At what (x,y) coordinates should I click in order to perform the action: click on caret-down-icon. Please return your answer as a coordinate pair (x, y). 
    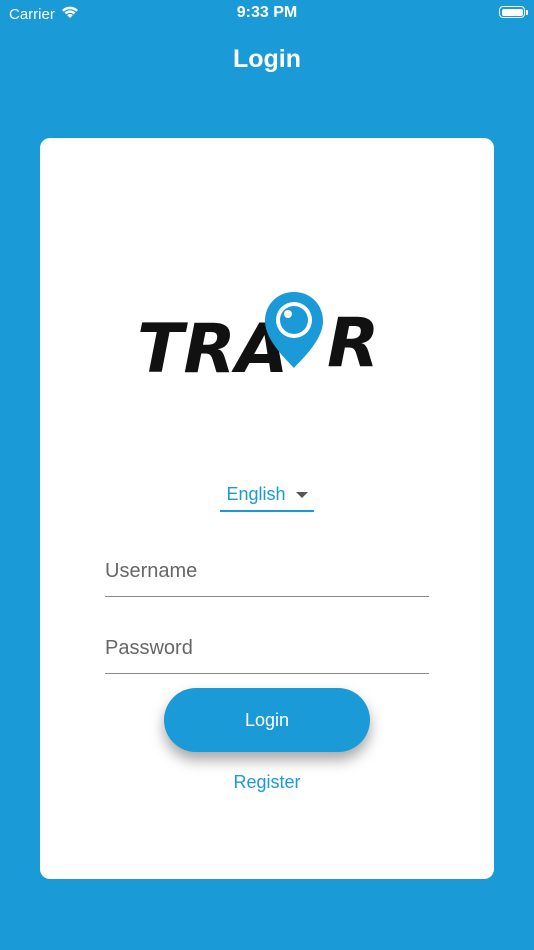
    Looking at the image, I should click on (301, 495).